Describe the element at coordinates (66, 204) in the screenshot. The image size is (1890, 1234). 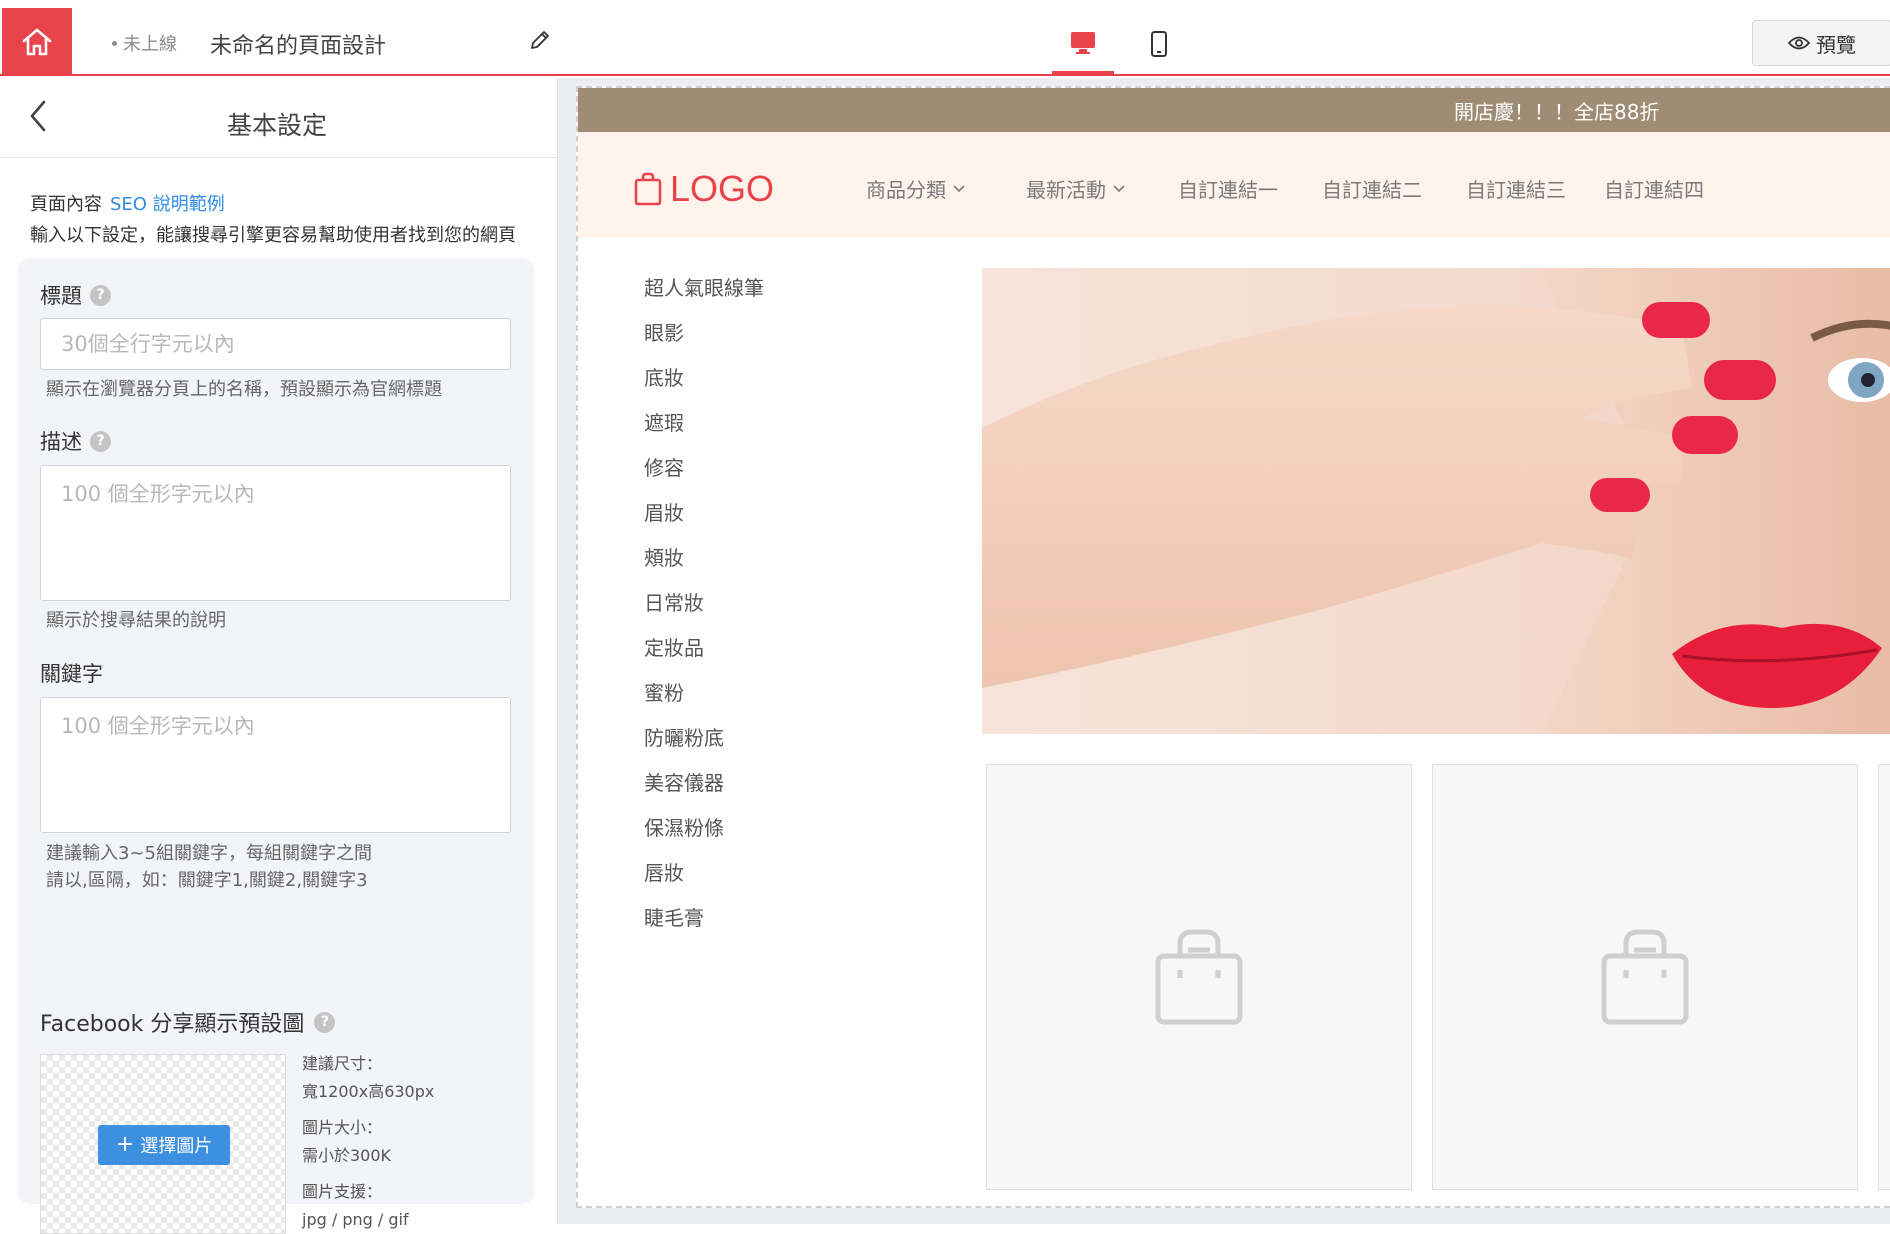
I see `seo-prefix: 頁面內容` at that location.